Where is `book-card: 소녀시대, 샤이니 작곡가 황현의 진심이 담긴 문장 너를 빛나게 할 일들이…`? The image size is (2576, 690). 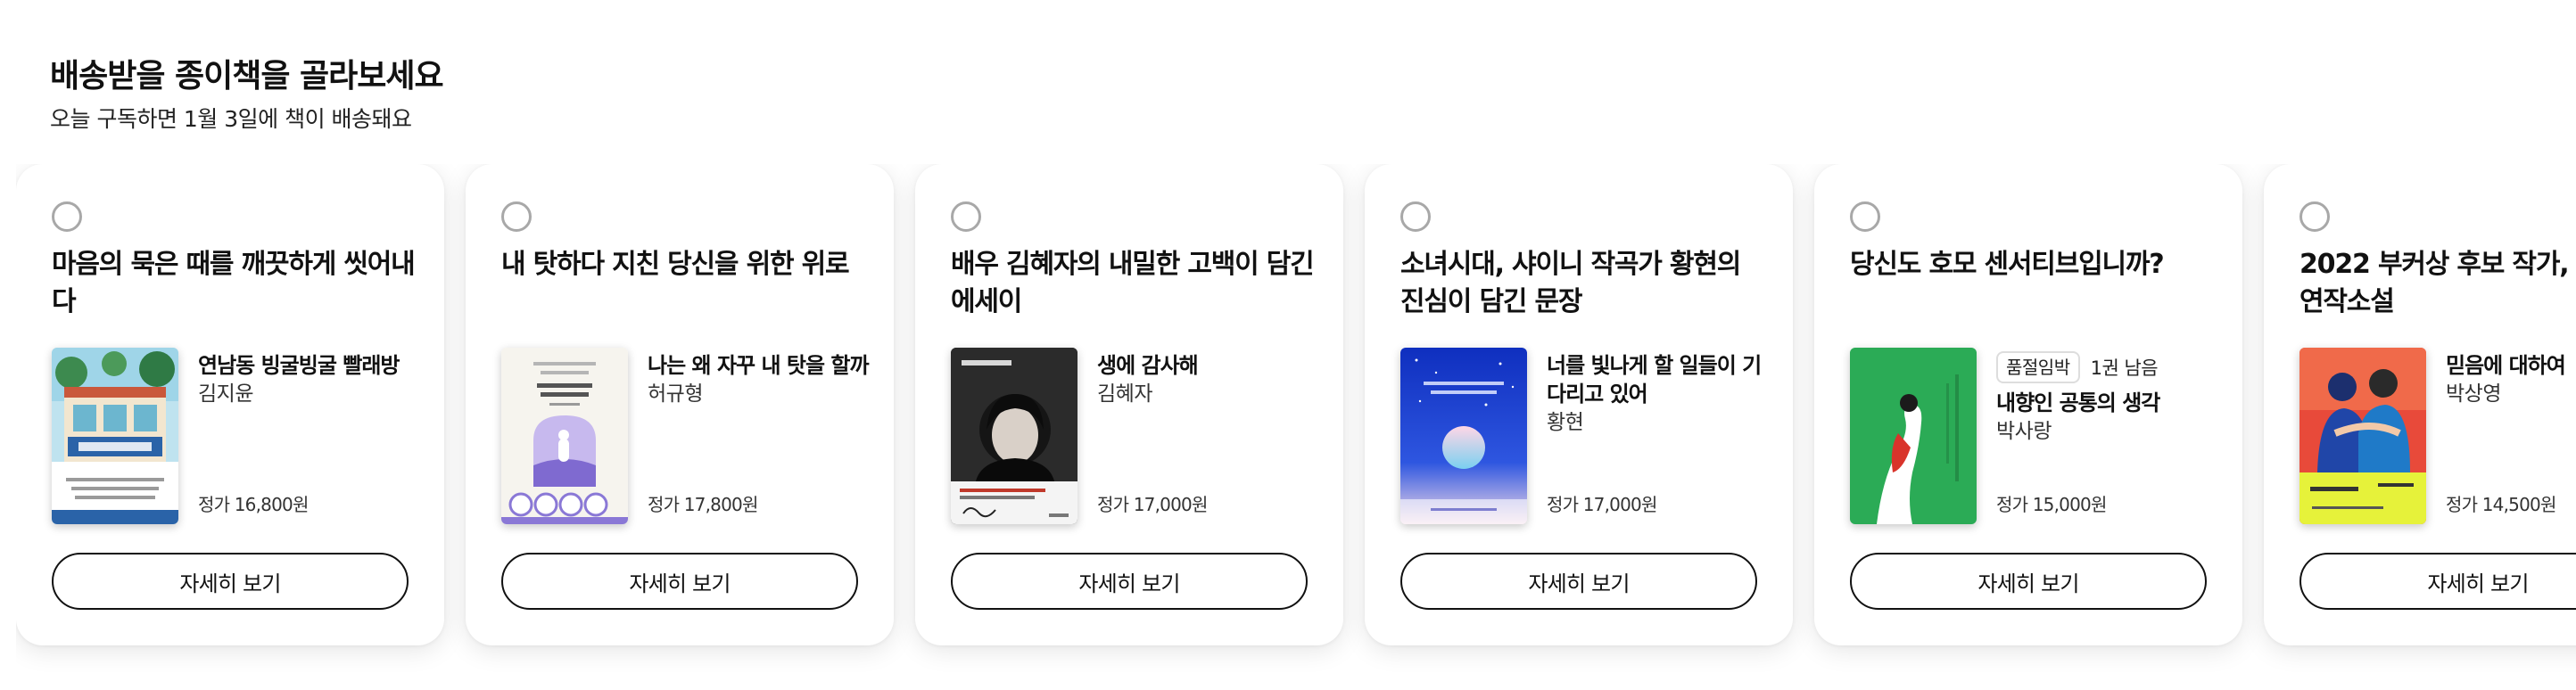
book-card: 소녀시대, 샤이니 작곡가 황현의 진심이 담긴 문장 너를 빛나게 할 일들이… is located at coordinates (1579, 404).